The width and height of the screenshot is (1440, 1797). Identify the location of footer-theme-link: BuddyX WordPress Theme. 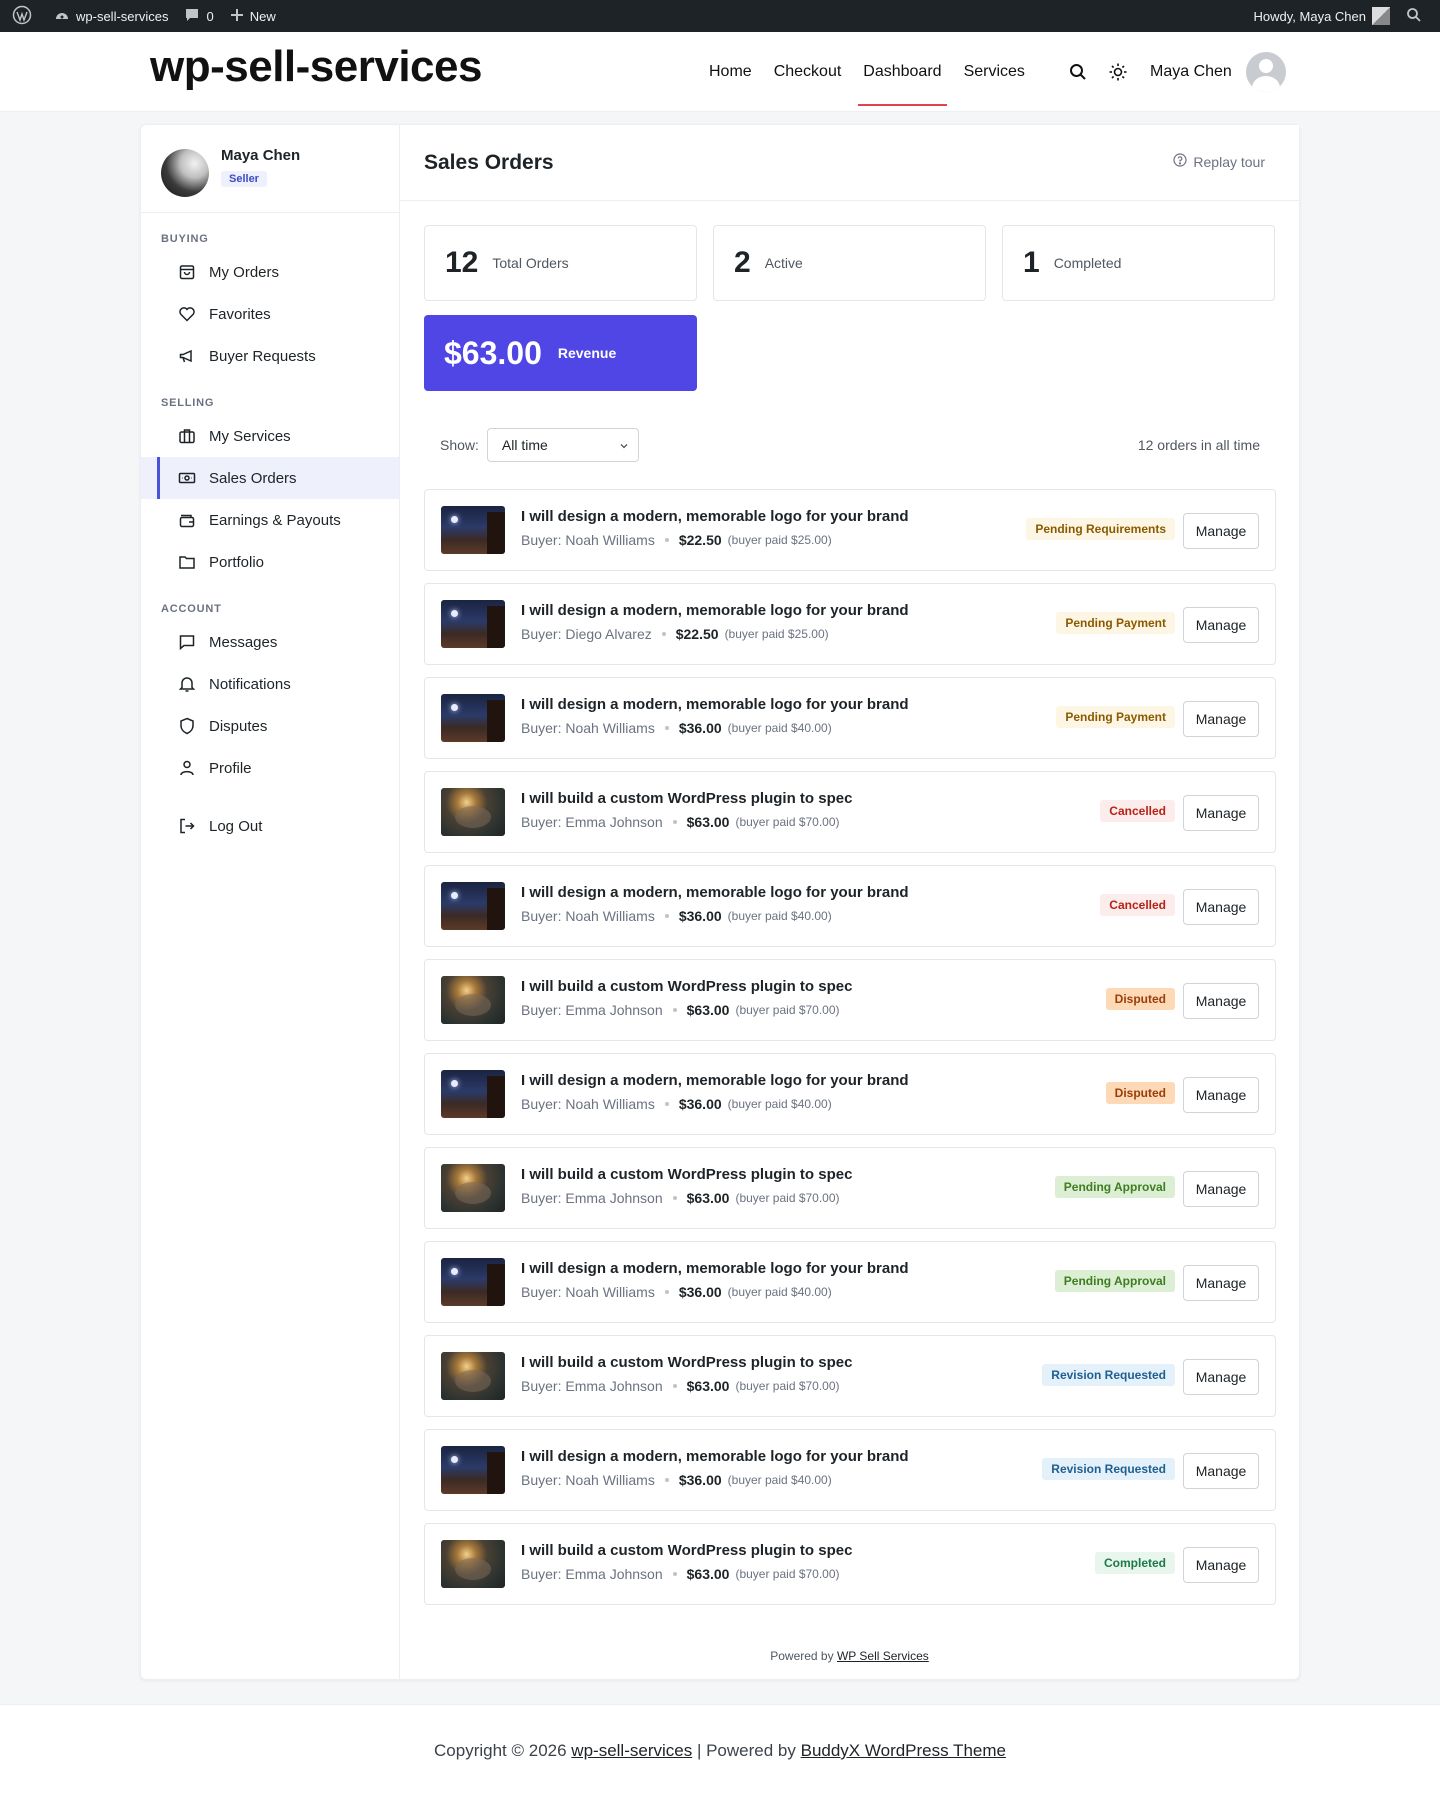
(903, 1750).